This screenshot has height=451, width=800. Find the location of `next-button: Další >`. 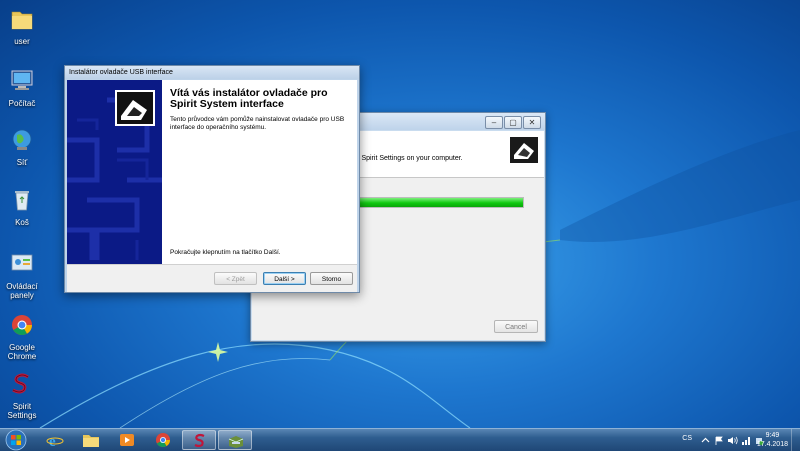

next-button: Další > is located at coordinates (284, 278).